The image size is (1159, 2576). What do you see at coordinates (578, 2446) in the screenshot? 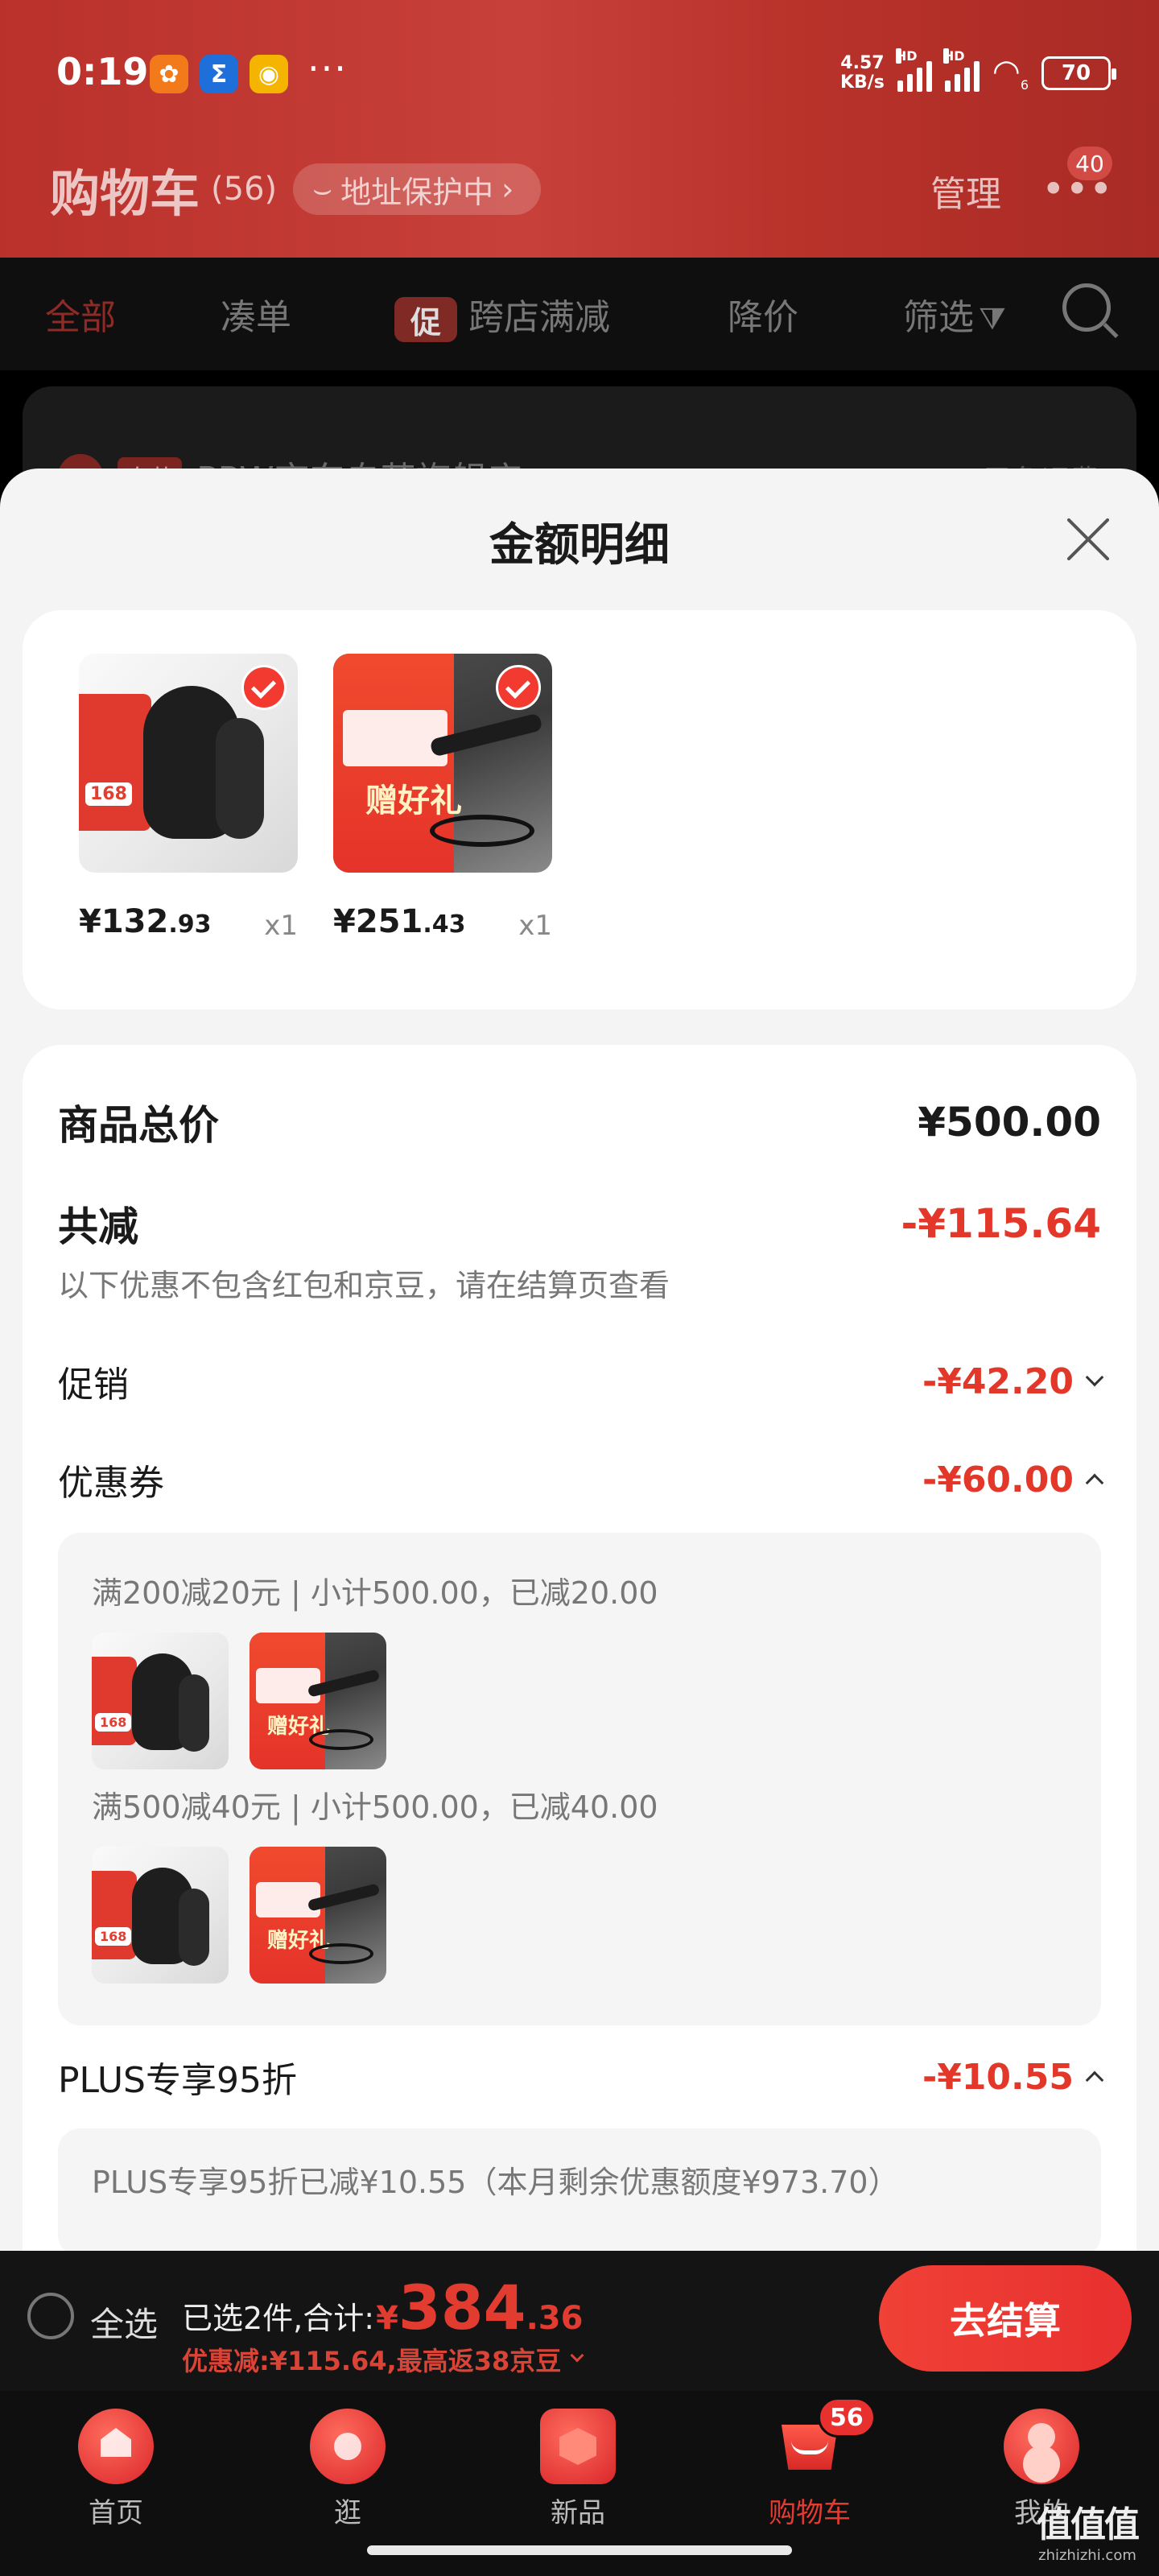
I see `new-products-icon` at bounding box center [578, 2446].